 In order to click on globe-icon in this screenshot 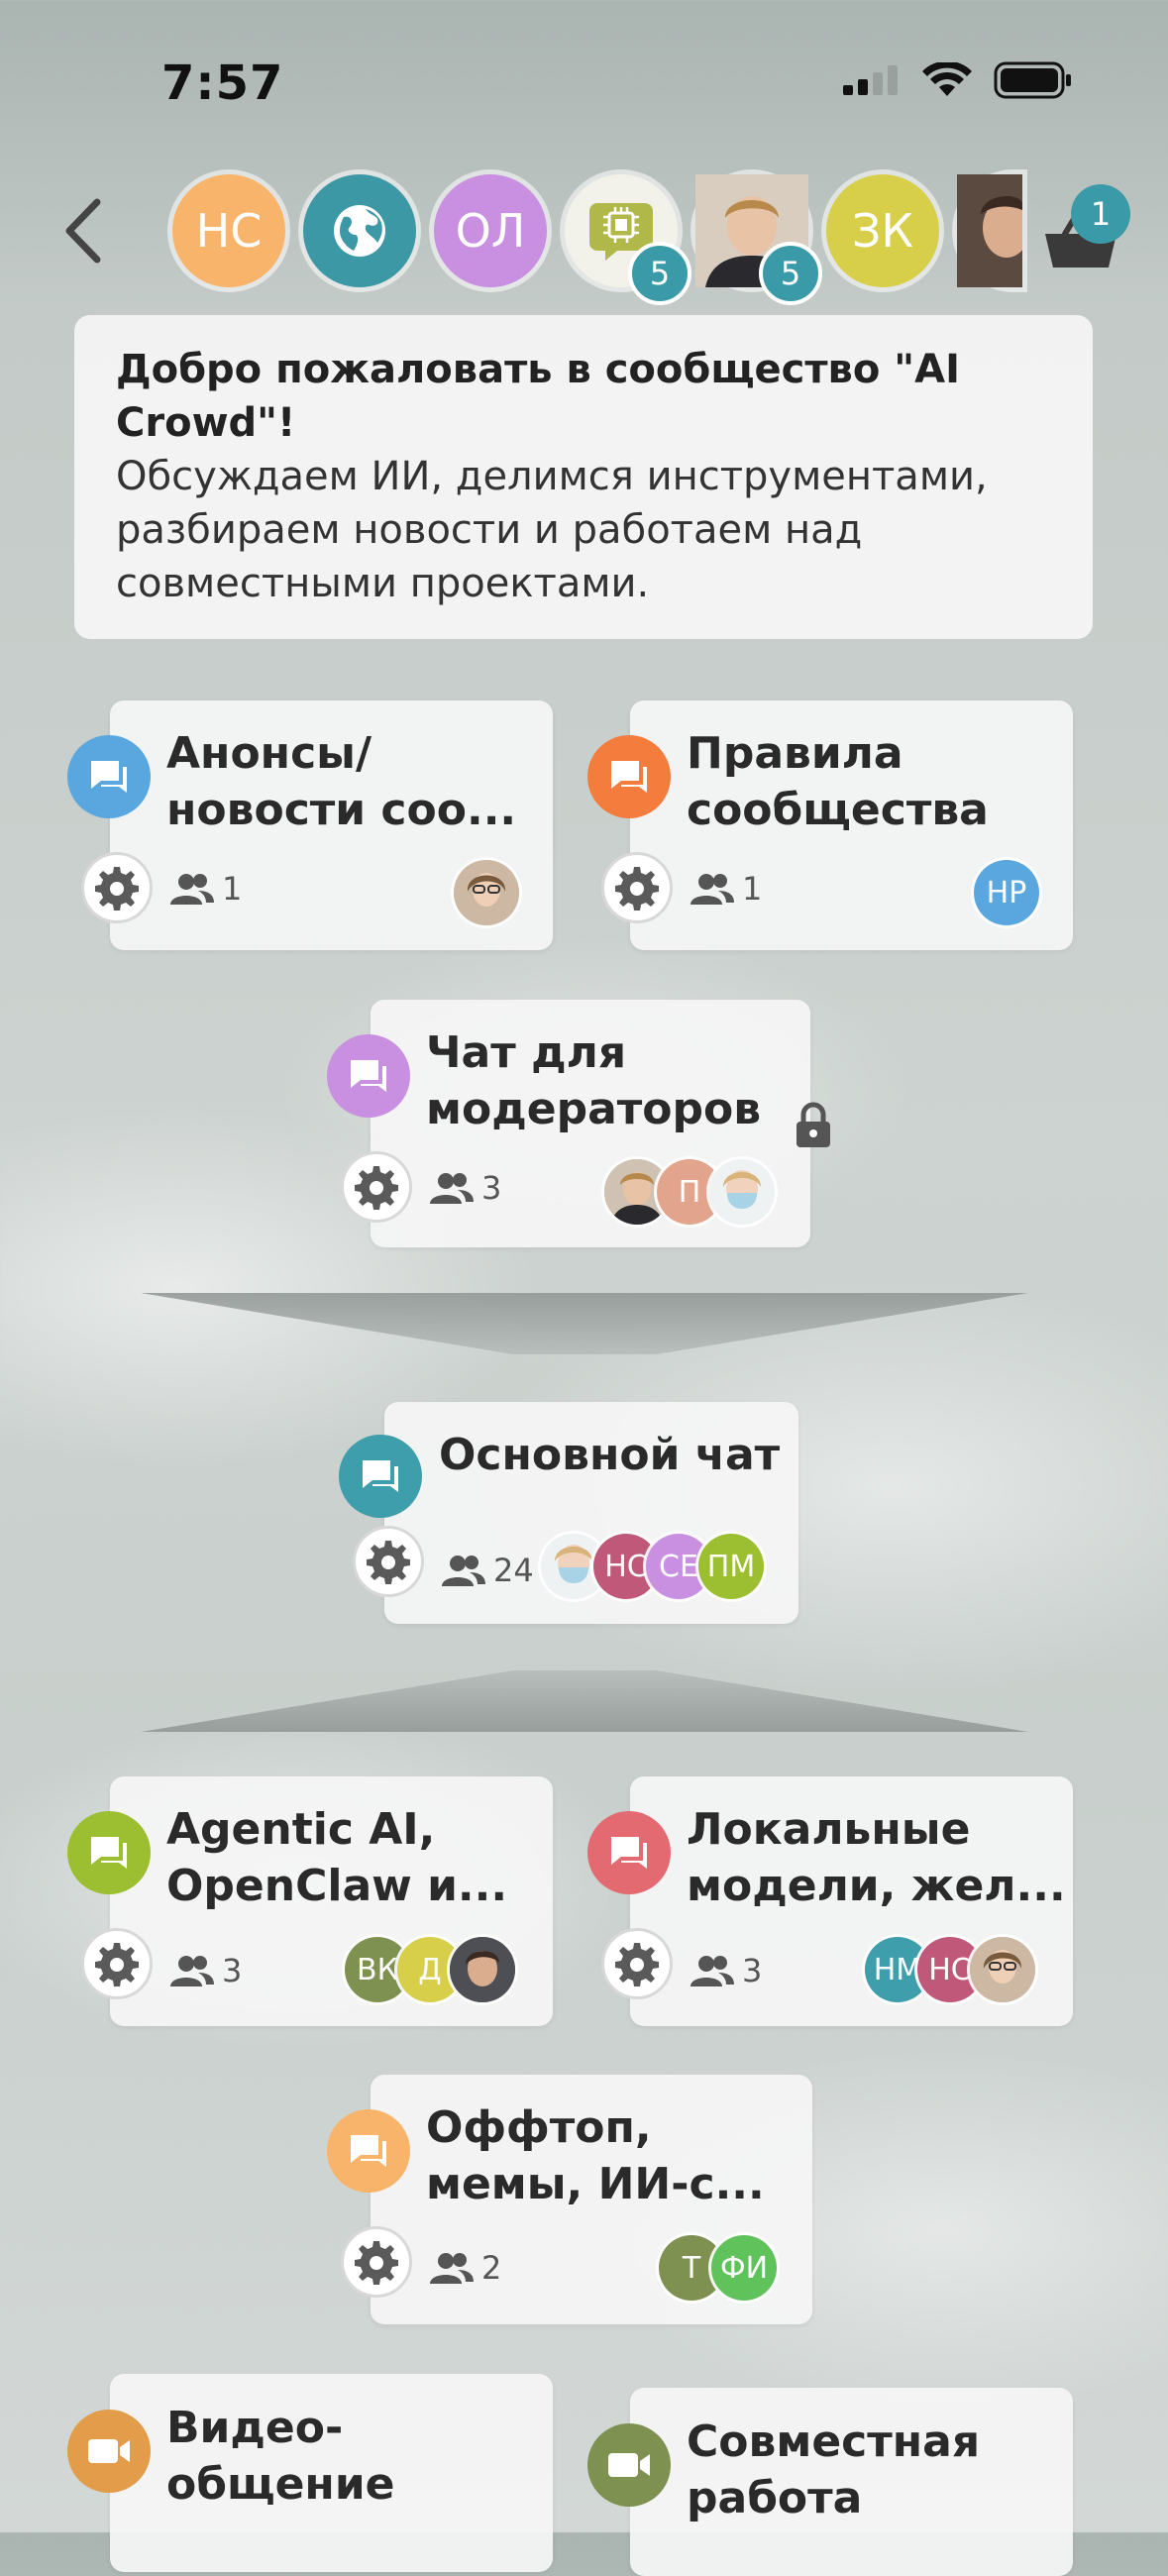, I will do `click(359, 231)`.